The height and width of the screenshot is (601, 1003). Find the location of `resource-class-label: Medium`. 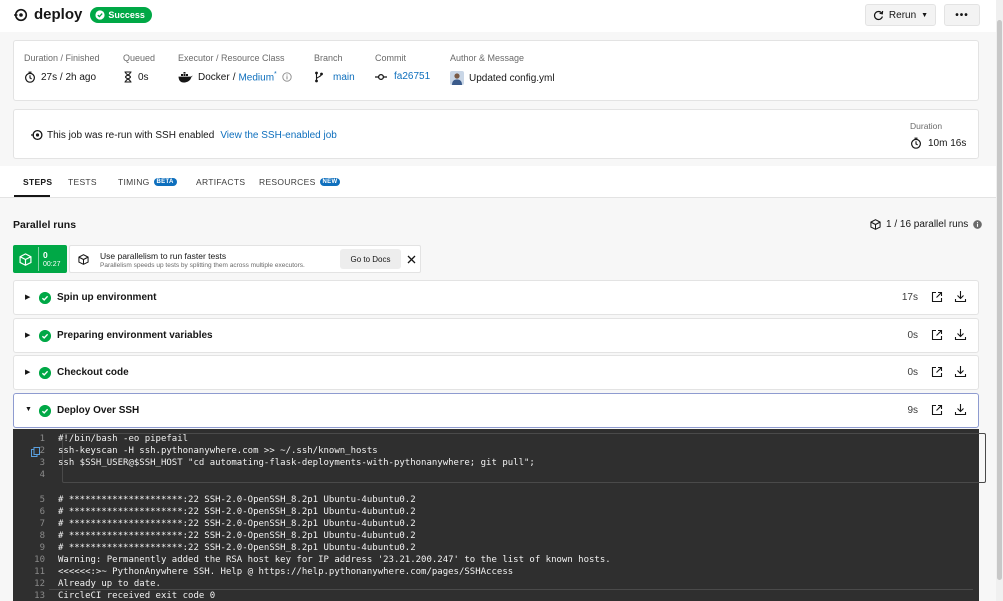

resource-class-label: Medium is located at coordinates (256, 78).